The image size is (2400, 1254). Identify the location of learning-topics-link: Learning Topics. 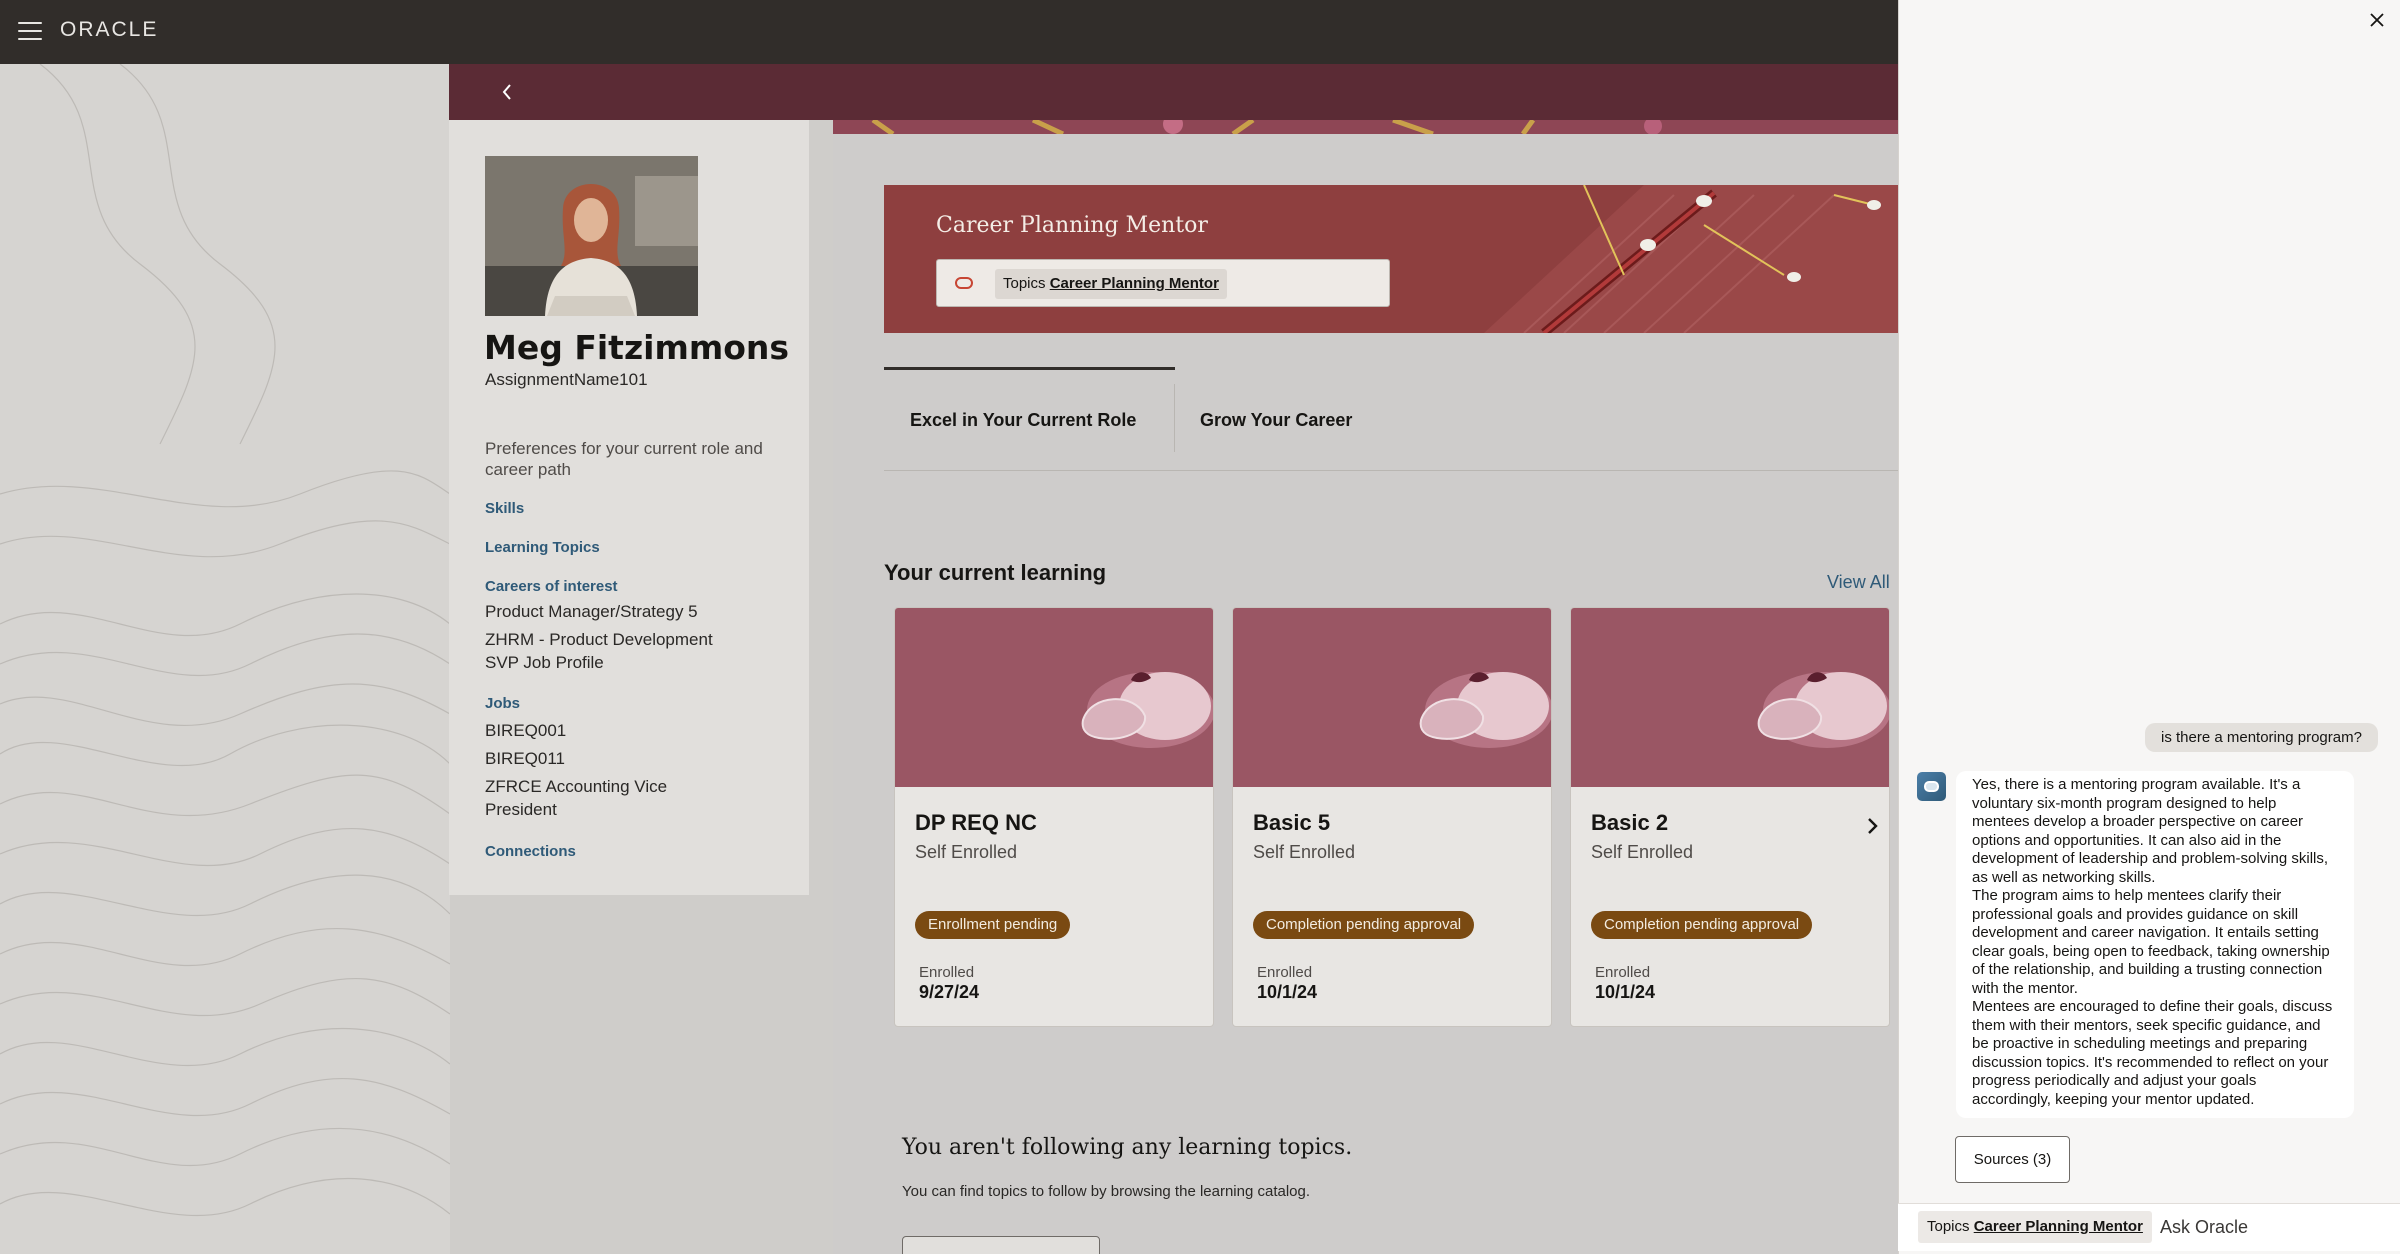
(542, 547).